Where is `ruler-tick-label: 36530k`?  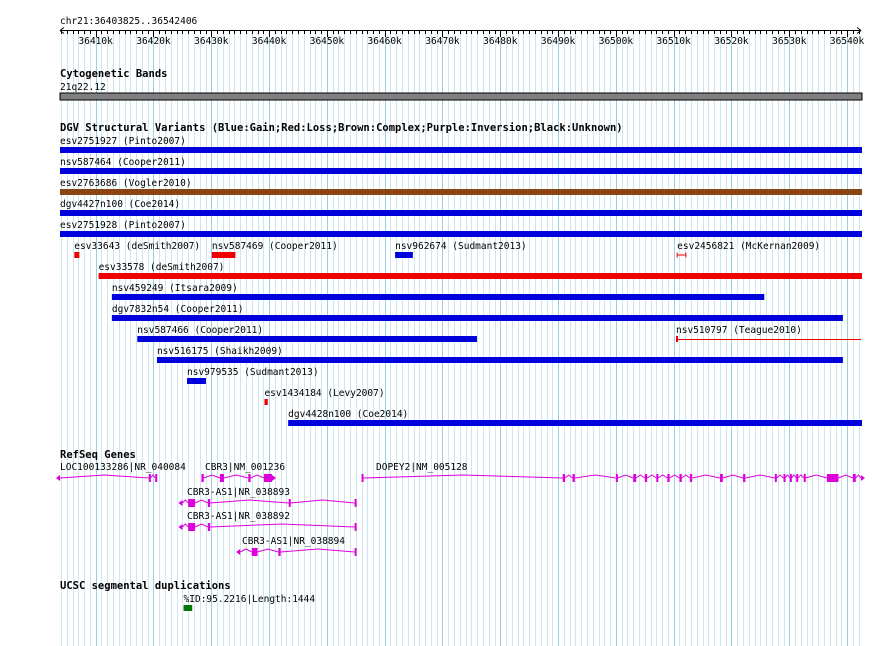
ruler-tick-label: 36530k is located at coordinates (789, 41).